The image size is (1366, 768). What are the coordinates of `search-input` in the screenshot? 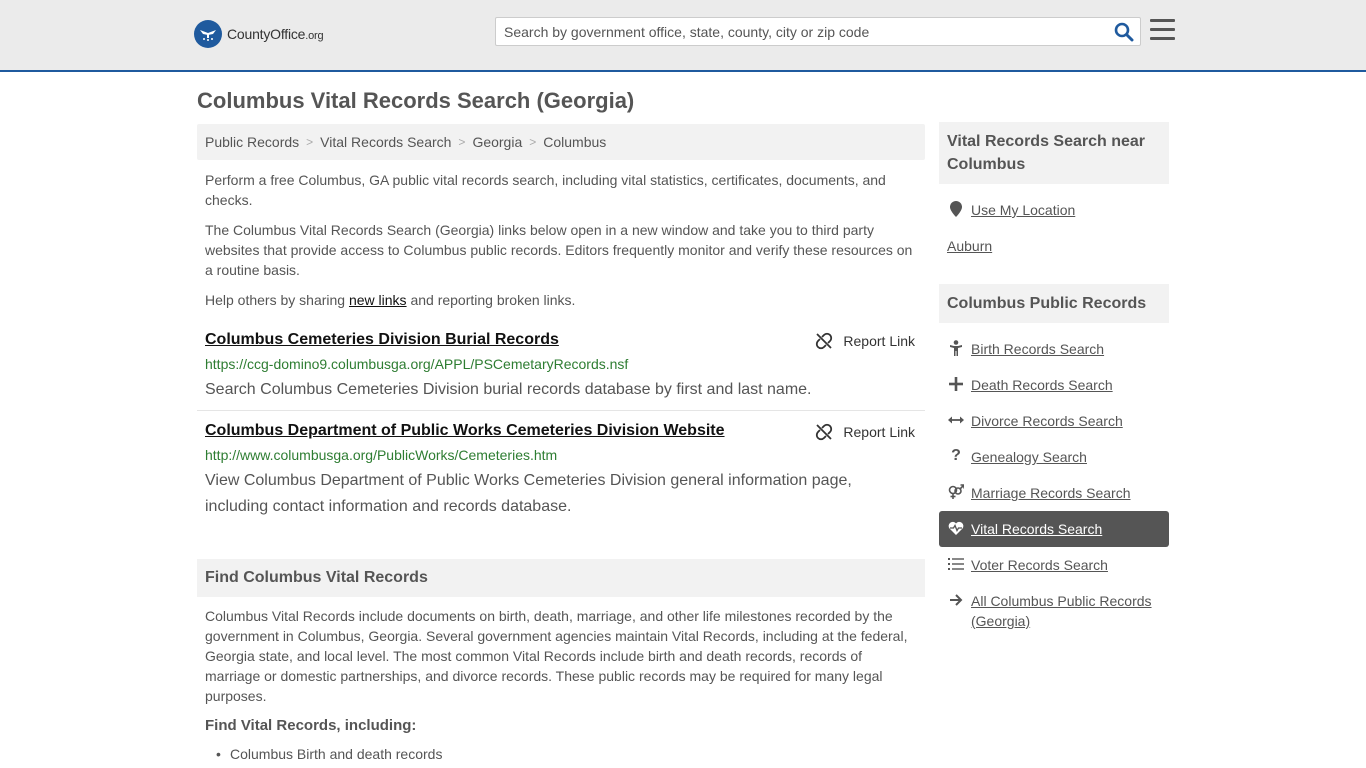 It's located at (796, 31).